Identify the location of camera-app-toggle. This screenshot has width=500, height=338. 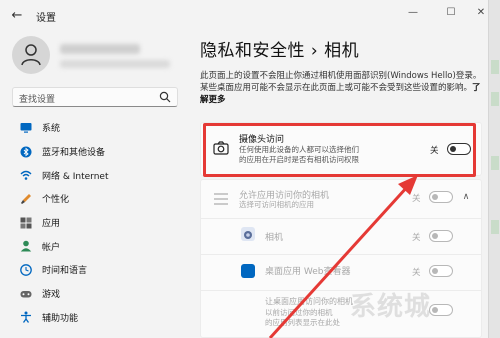
(441, 236).